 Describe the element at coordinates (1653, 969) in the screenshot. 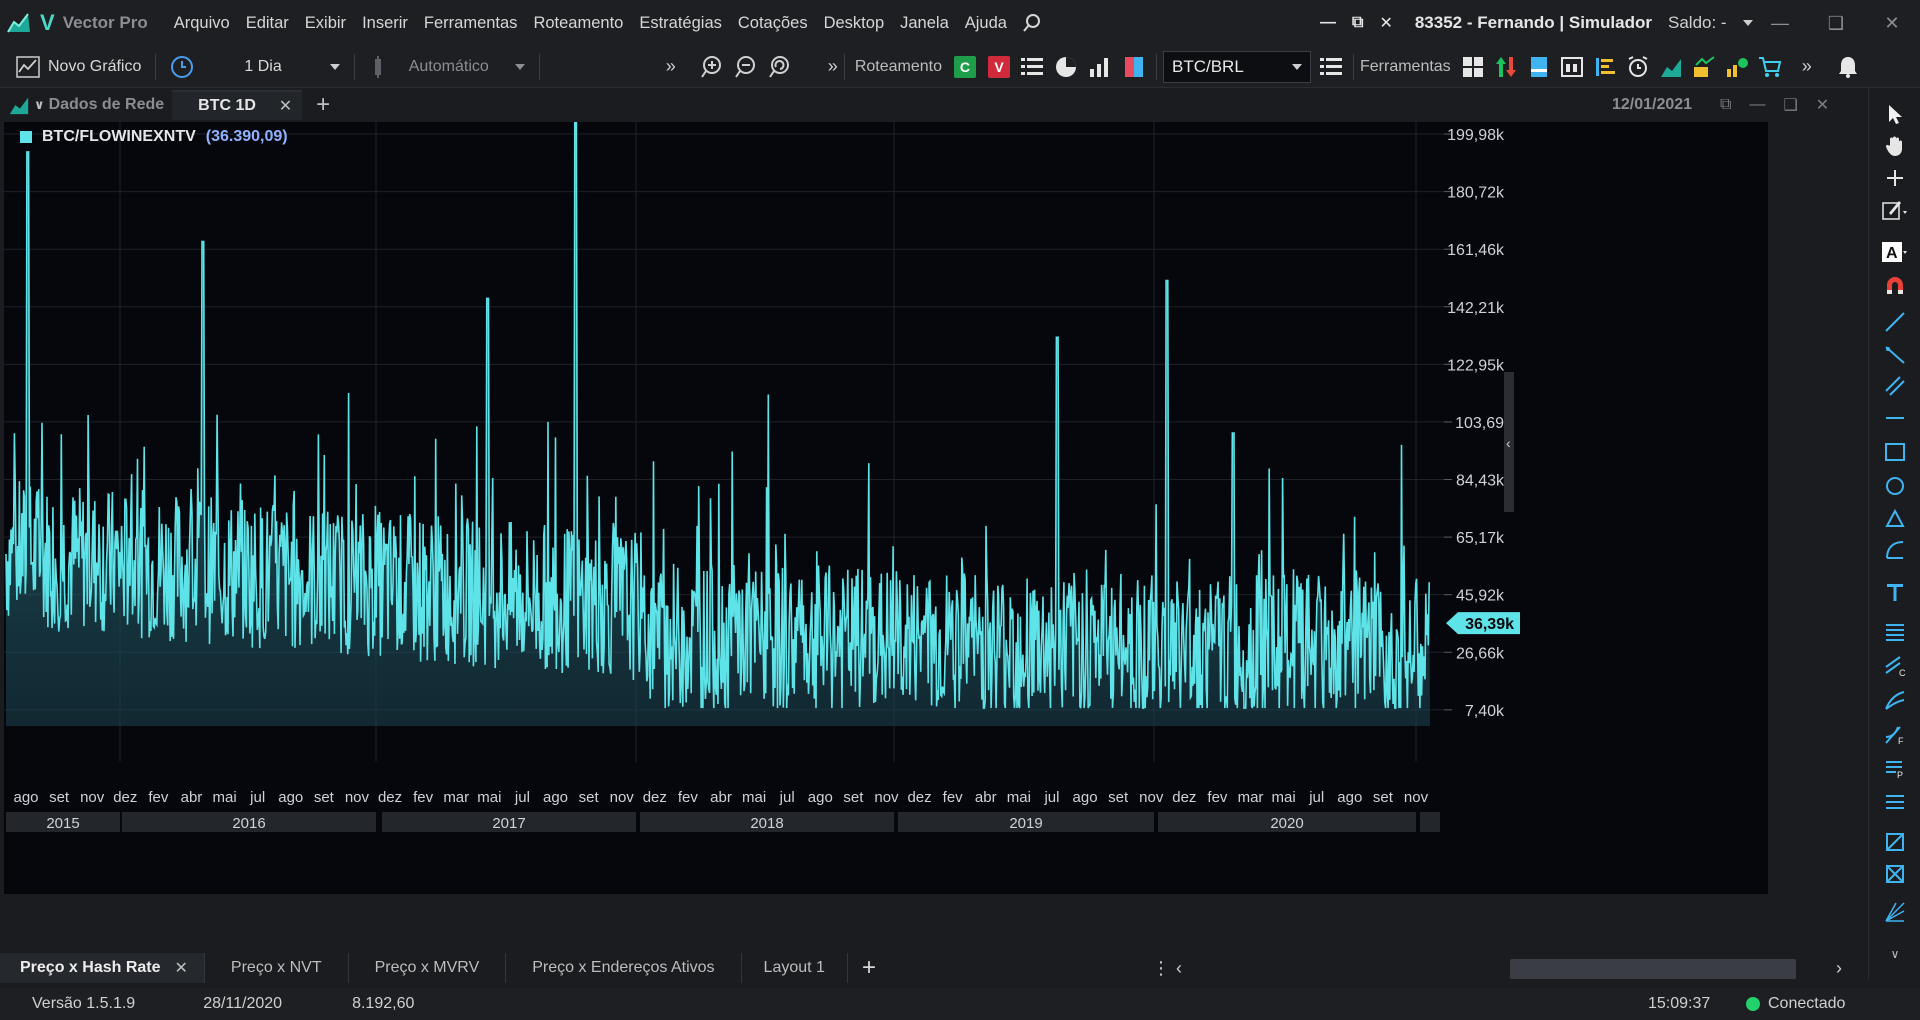

I see `layout-scrollbar` at that location.